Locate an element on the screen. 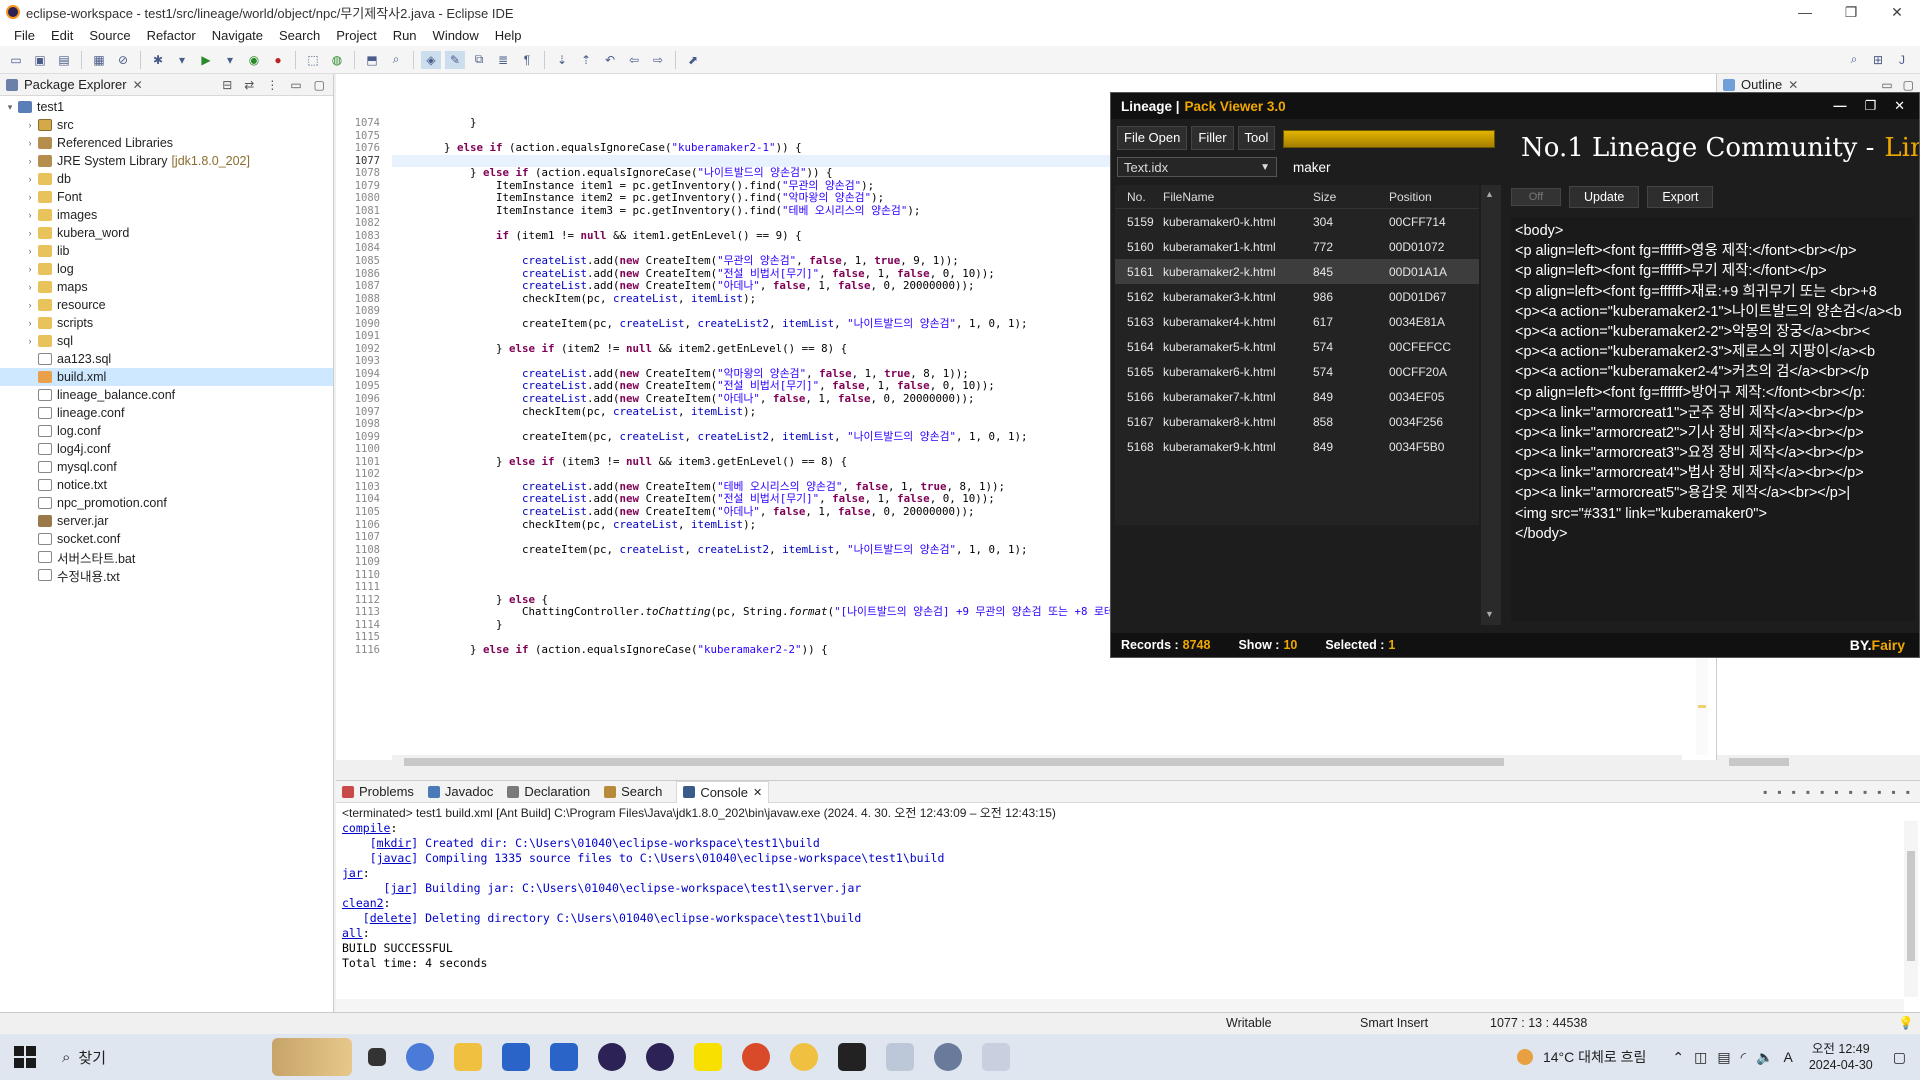 The height and width of the screenshot is (1080, 1920). forward-icon: ⇨ is located at coordinates (658, 60).